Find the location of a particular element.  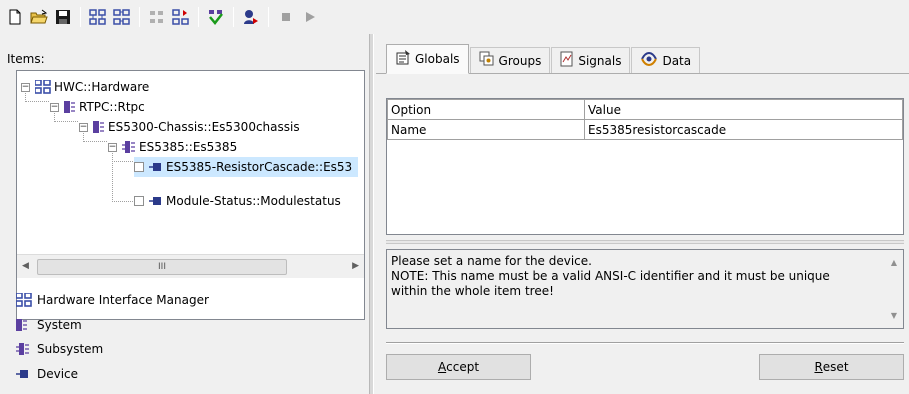

tab-bar: Globals Groups Signals Data is located at coordinates (543, 58).